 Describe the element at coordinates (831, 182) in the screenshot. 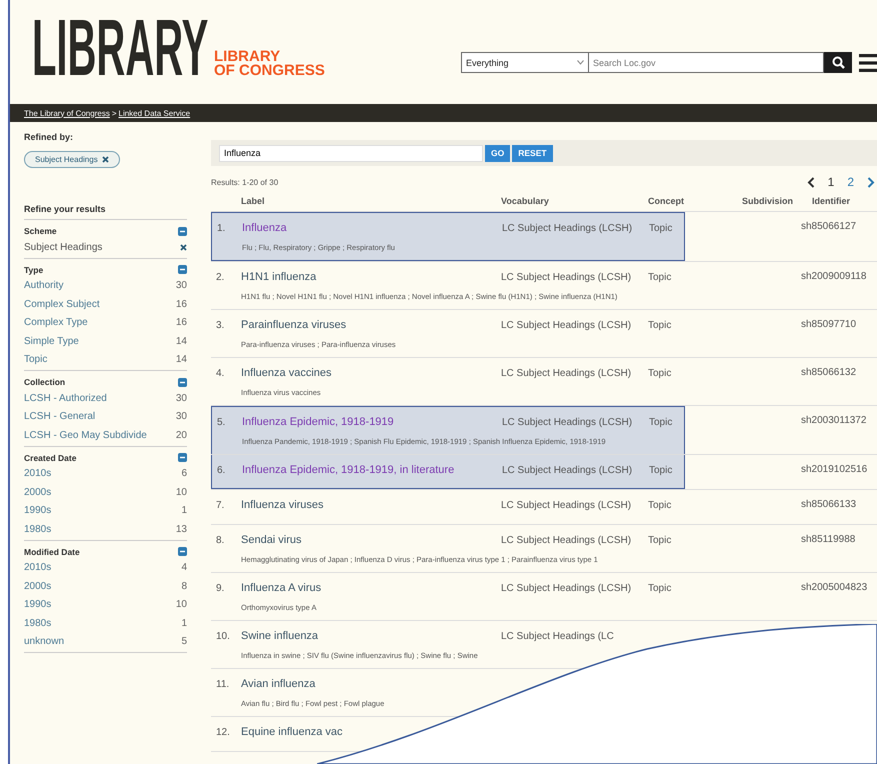

I see `page-link: 1` at that location.